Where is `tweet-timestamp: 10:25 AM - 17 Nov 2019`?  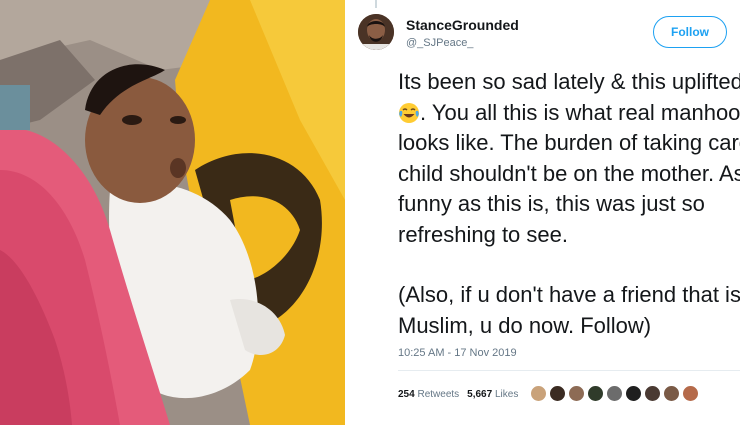
tweet-timestamp: 10:25 AM - 17 Nov 2019 is located at coordinates (457, 353).